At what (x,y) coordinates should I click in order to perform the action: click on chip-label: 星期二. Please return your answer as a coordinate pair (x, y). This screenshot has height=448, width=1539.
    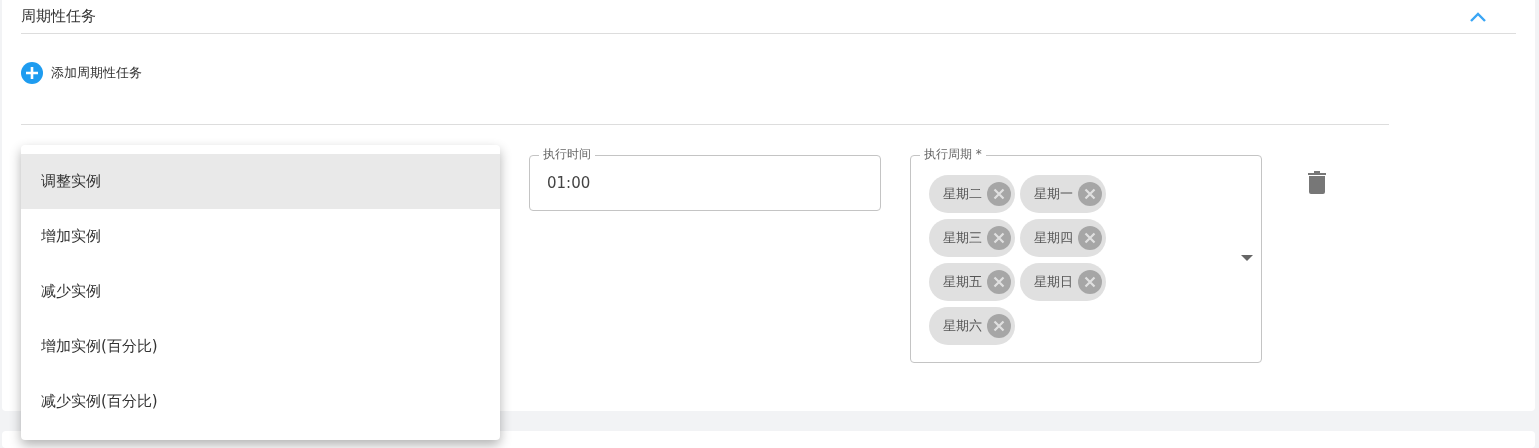
    Looking at the image, I should click on (962, 194).